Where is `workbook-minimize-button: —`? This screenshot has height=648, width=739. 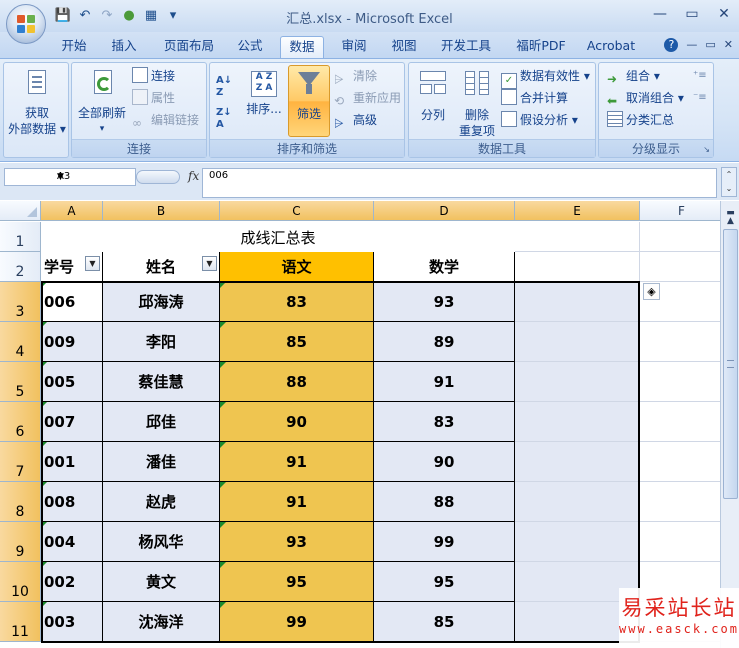 workbook-minimize-button: — is located at coordinates (691, 45).